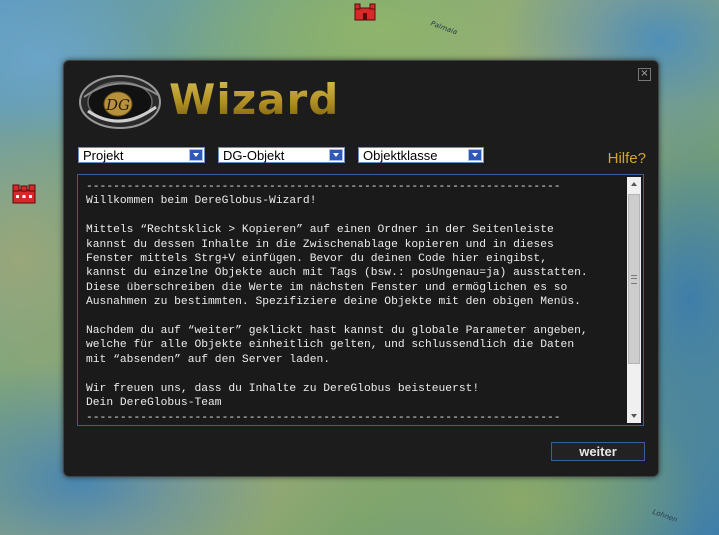  I want to click on weiter-button: weiter, so click(598, 451).